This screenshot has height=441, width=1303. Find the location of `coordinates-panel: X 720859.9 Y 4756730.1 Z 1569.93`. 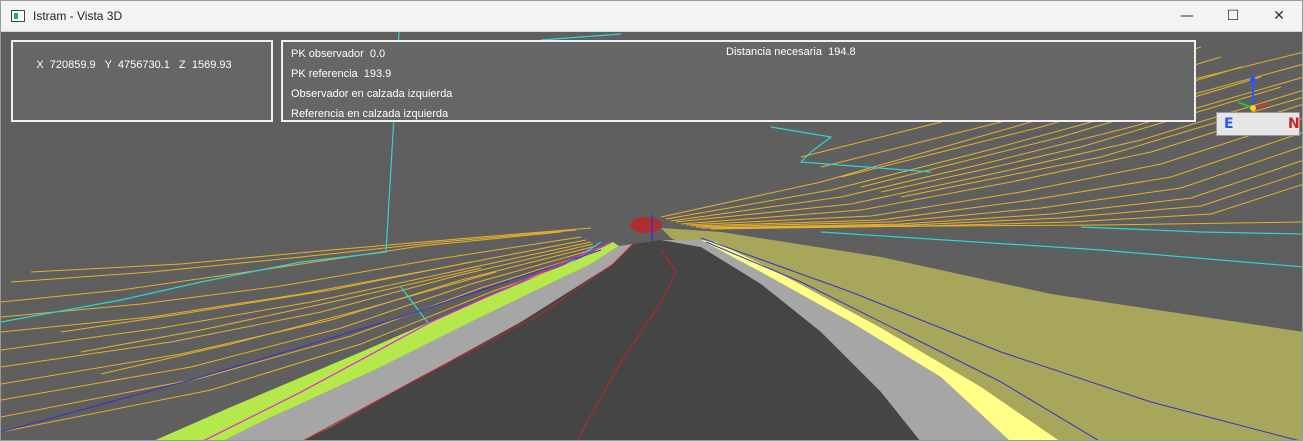

coordinates-panel: X 720859.9 Y 4756730.1 Z 1569.93 is located at coordinates (142, 81).